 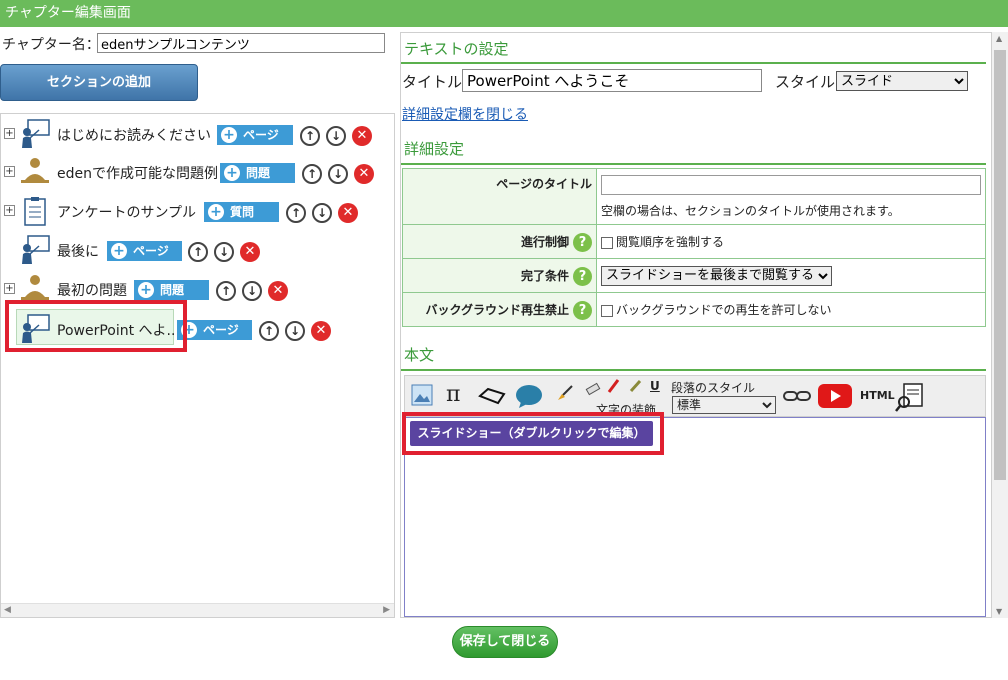 What do you see at coordinates (51, 45) in the screenshot?
I see `chapter-name-label: チャプター名：` at bounding box center [51, 45].